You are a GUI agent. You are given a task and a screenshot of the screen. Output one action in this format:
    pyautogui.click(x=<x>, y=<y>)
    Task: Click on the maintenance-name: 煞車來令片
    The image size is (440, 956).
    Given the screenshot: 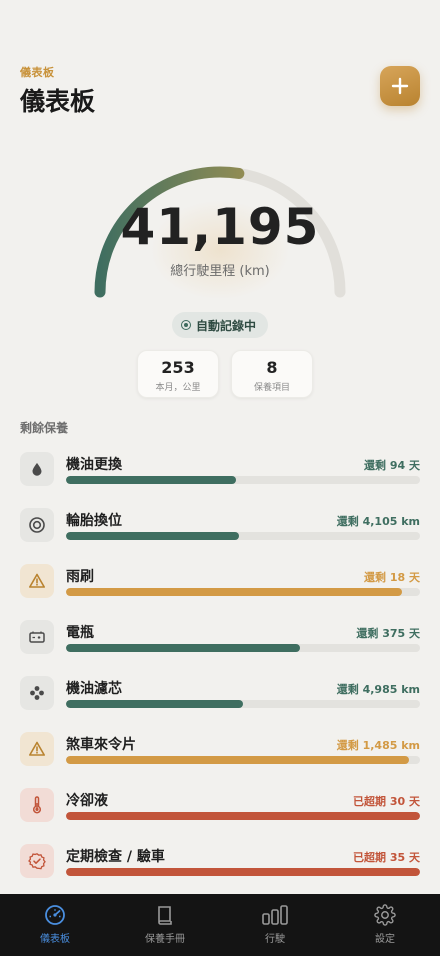 What is the action you would take?
    pyautogui.click(x=101, y=745)
    